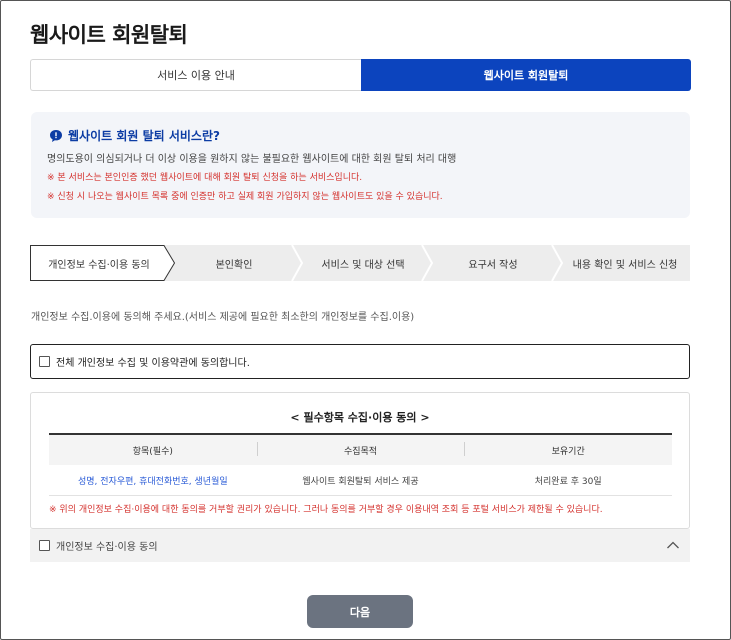 The height and width of the screenshot is (640, 731). What do you see at coordinates (625, 265) in the screenshot?
I see `step-5-confirm: 내용 확인 및 서비스 신청` at bounding box center [625, 265].